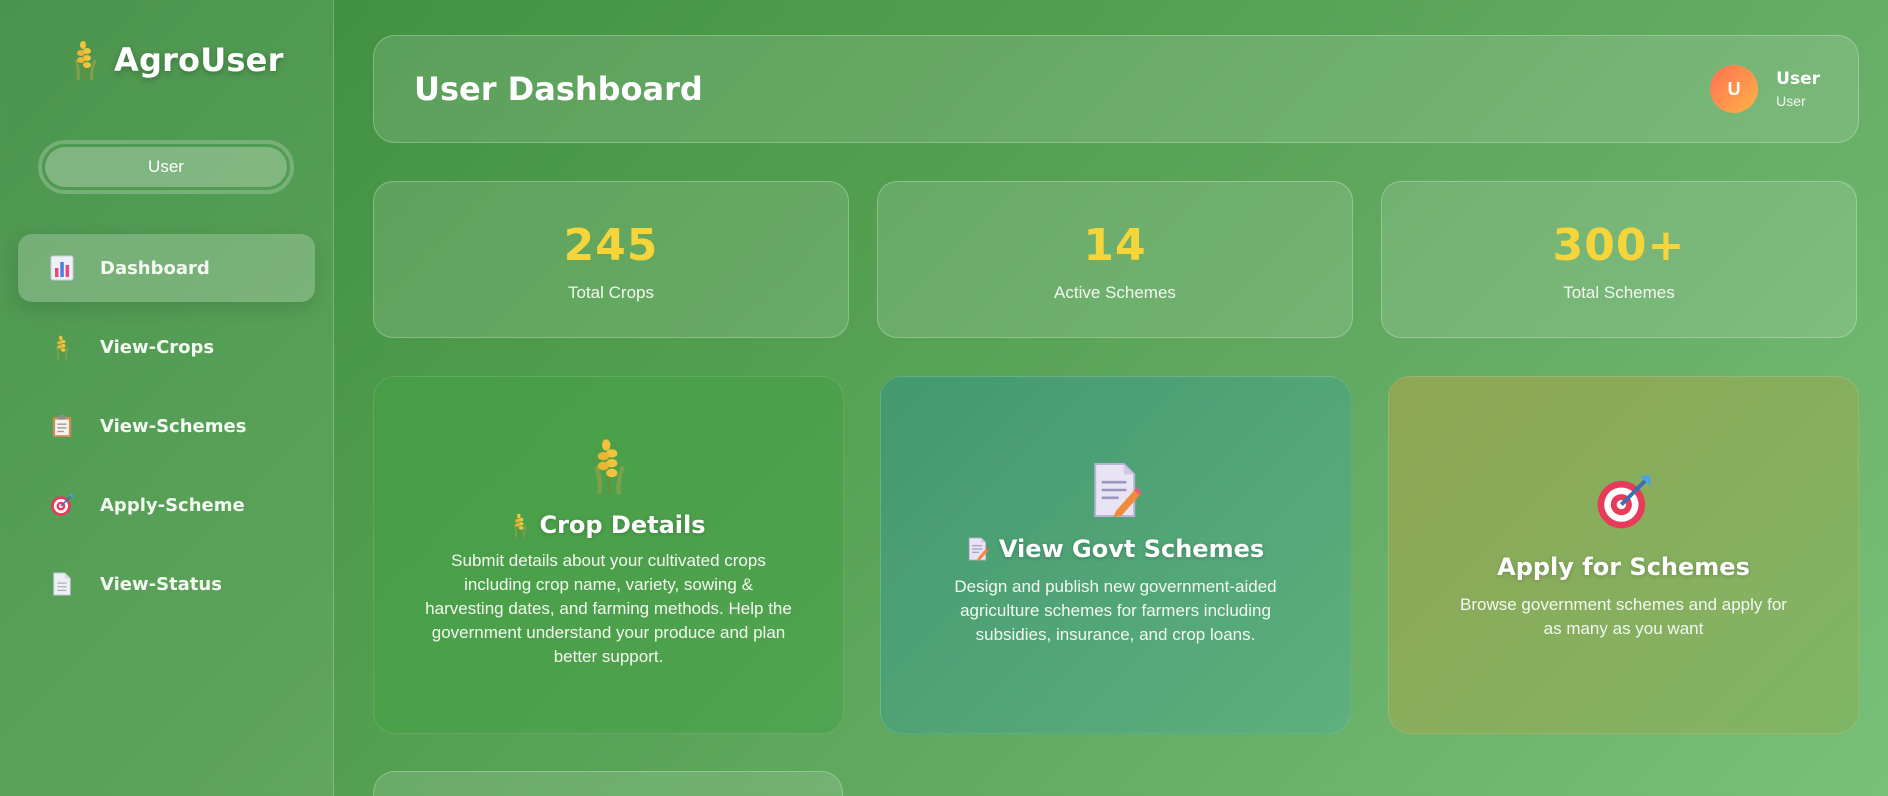  What do you see at coordinates (199, 60) in the screenshot?
I see `brand-name: AgroUser` at bounding box center [199, 60].